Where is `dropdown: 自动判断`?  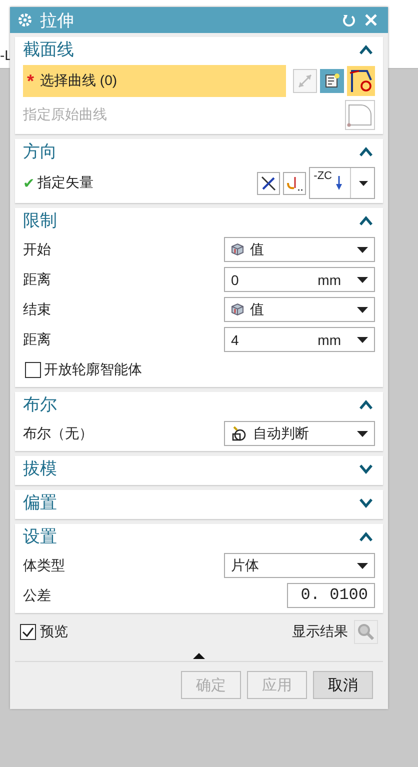 dropdown: 自动判断 is located at coordinates (299, 433).